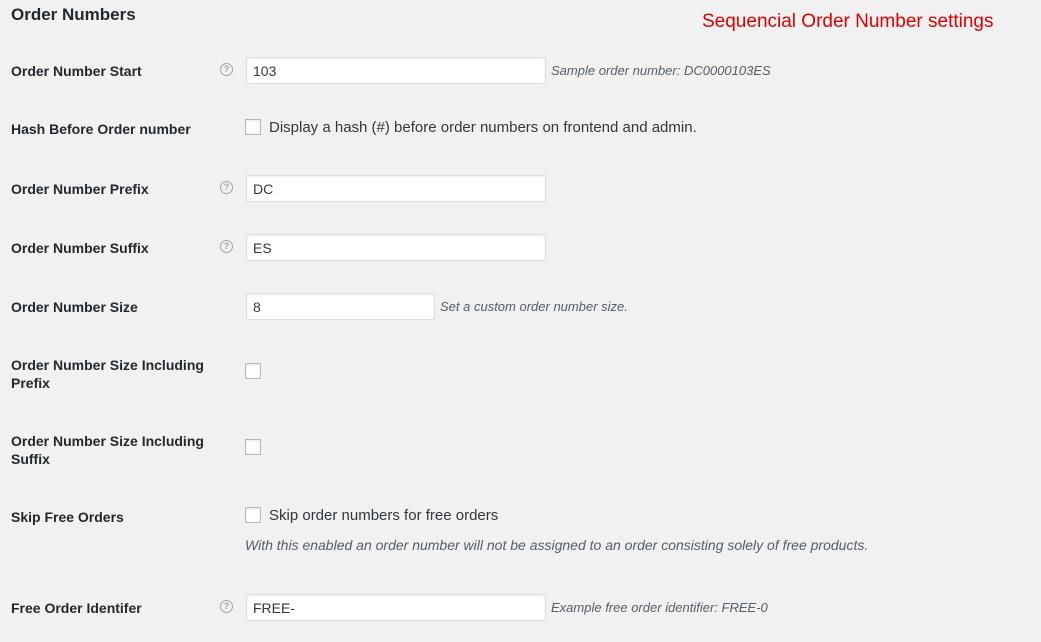  Describe the element at coordinates (76, 608) in the screenshot. I see `free-order-identifier-label: Free Order Identifer` at that location.